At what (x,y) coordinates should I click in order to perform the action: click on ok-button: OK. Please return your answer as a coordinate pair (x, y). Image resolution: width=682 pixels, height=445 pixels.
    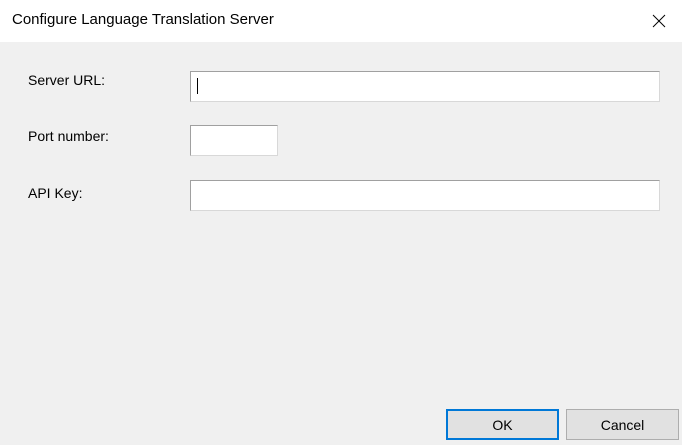
    Looking at the image, I should click on (502, 424).